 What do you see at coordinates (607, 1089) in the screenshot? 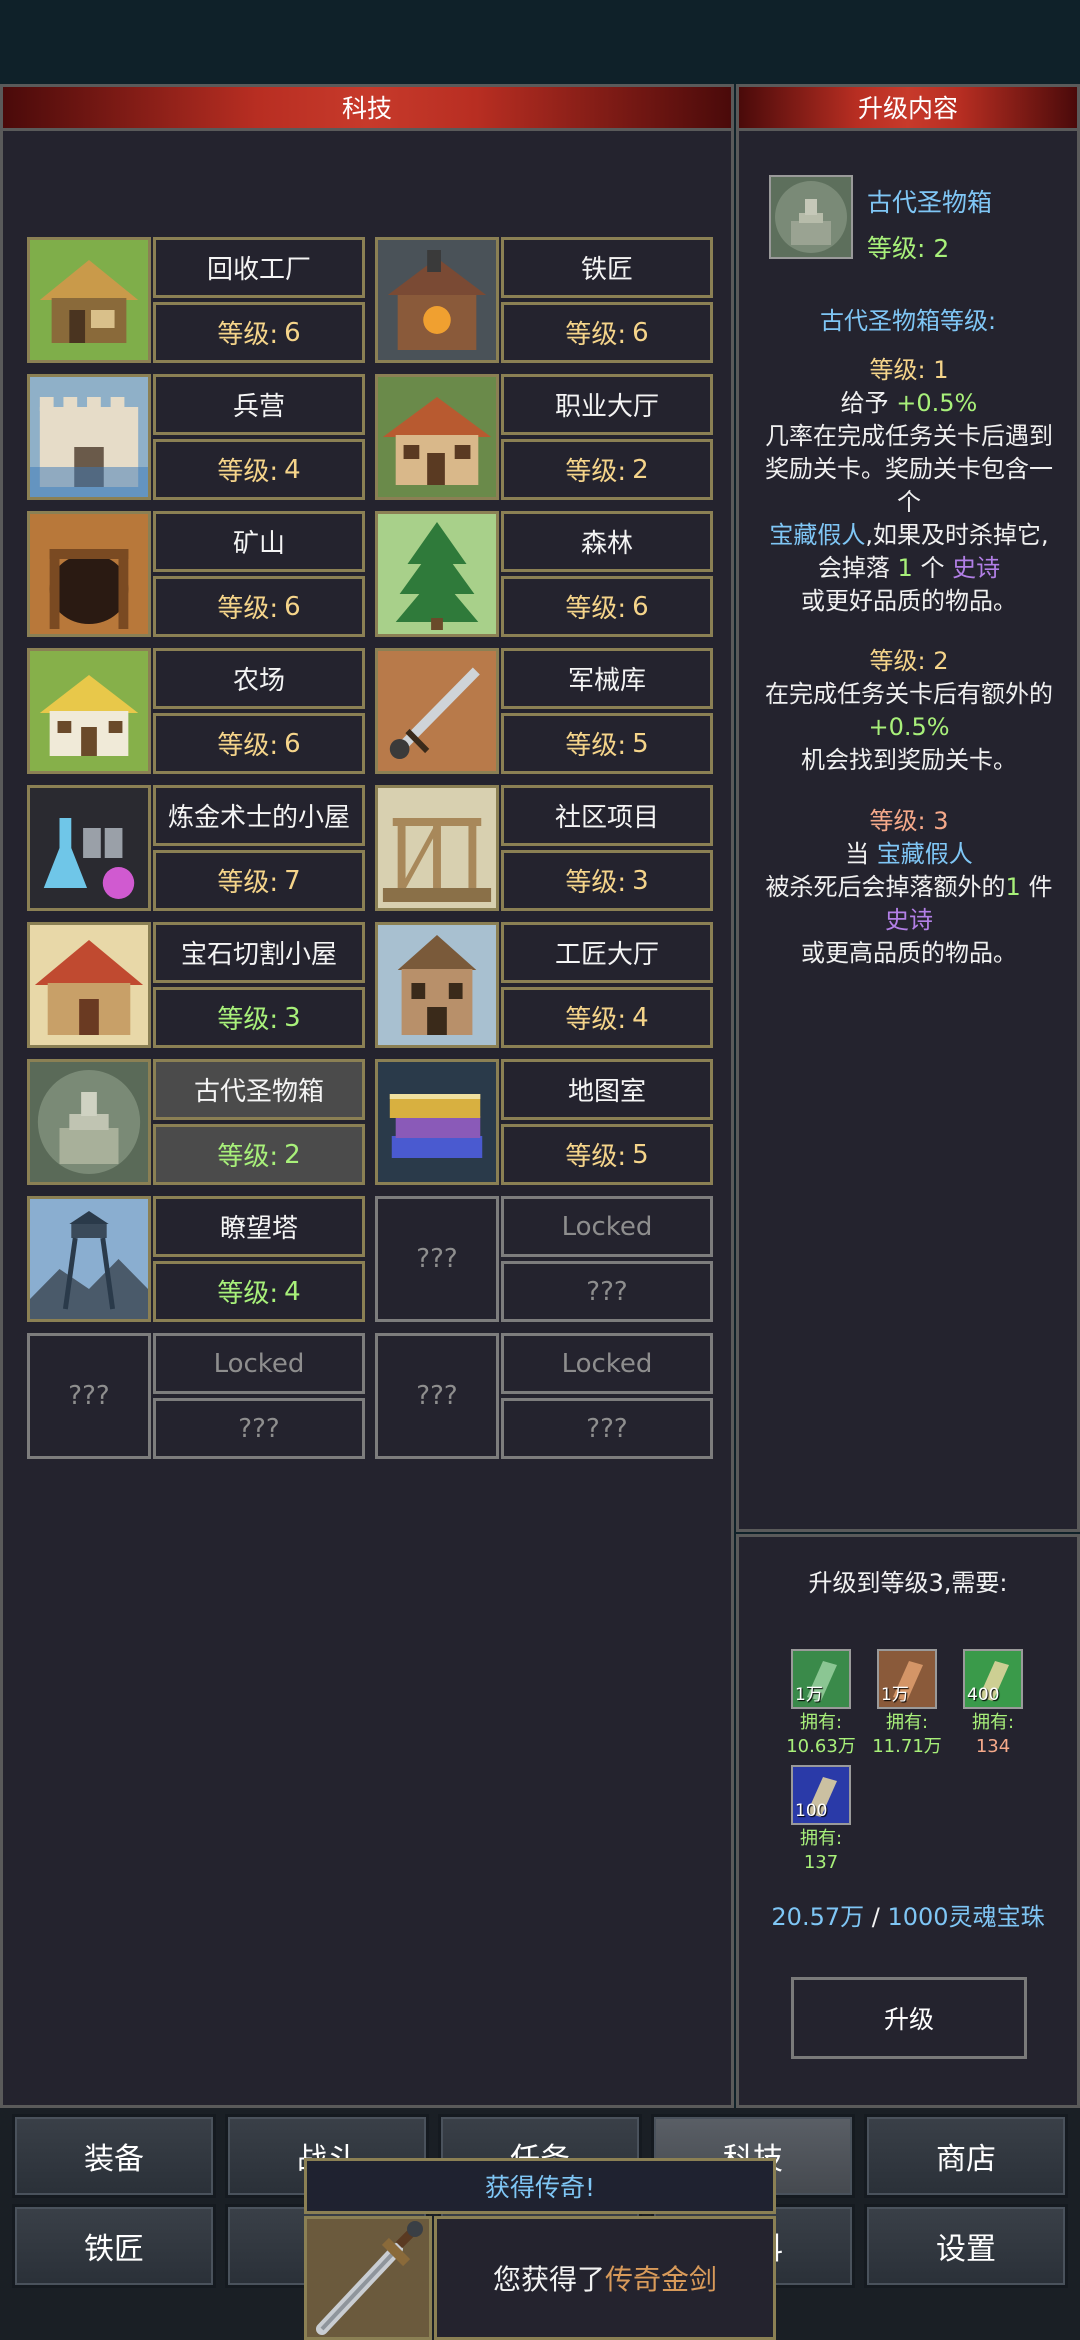
I see `tech-card-name: 地图室` at bounding box center [607, 1089].